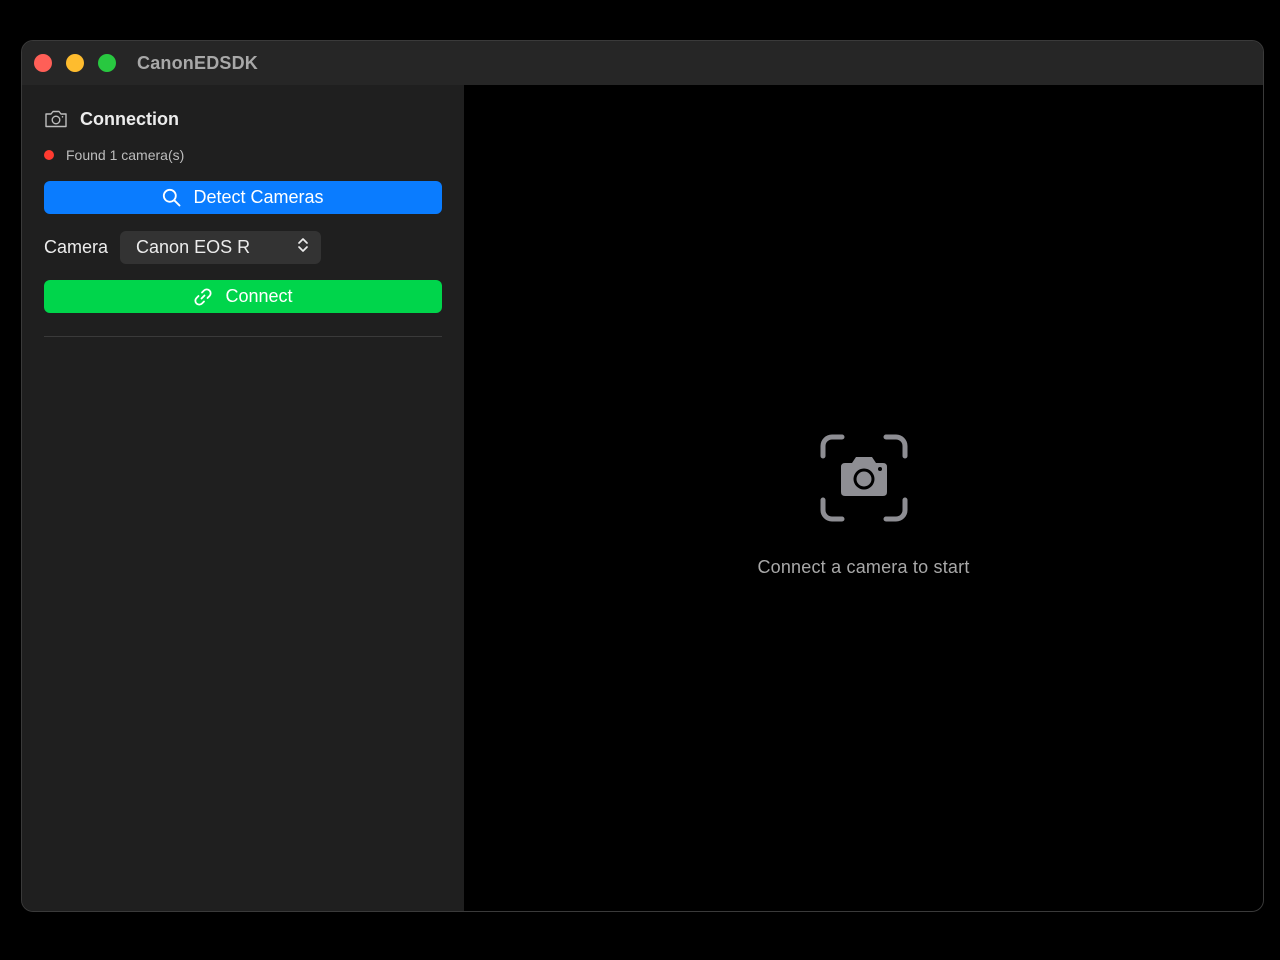  I want to click on camera-viewfinder-icon, so click(864, 480).